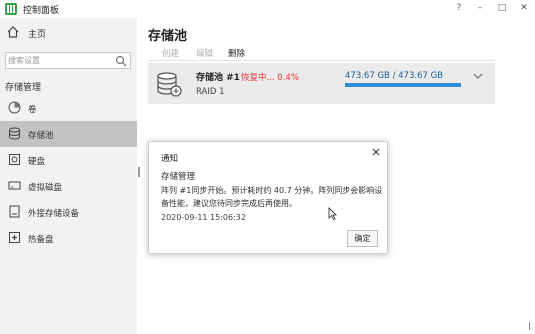  Describe the element at coordinates (41, 240) in the screenshot. I see `sidebar-item-label: 热备盘` at that location.